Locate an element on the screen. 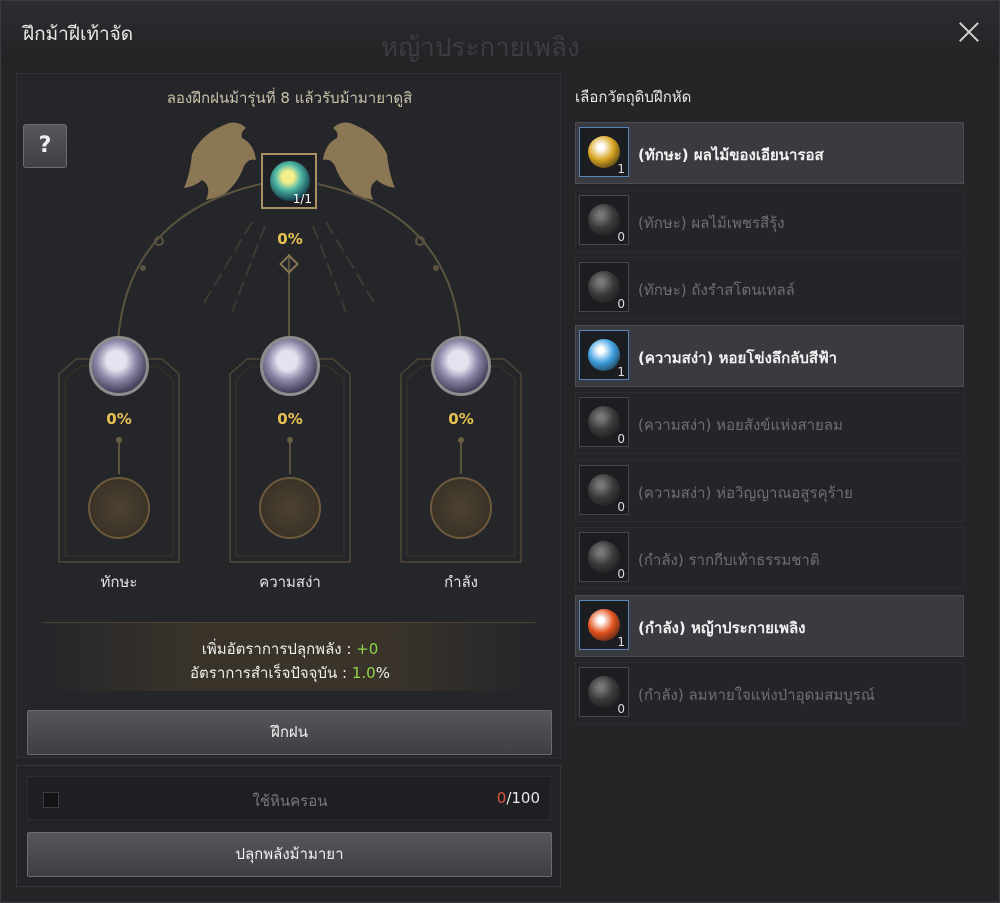 The height and width of the screenshot is (903, 1000). horse-core-item: 1/1 is located at coordinates (289, 181).